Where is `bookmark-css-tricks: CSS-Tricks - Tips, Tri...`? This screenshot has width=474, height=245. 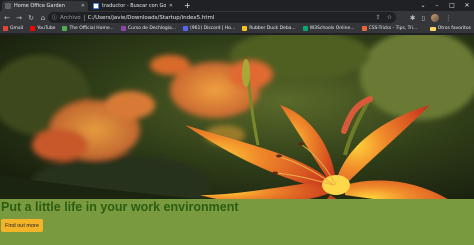
bookmark-css-tricks: CSS-Tricks - Tips, Tri... is located at coordinates (389, 28).